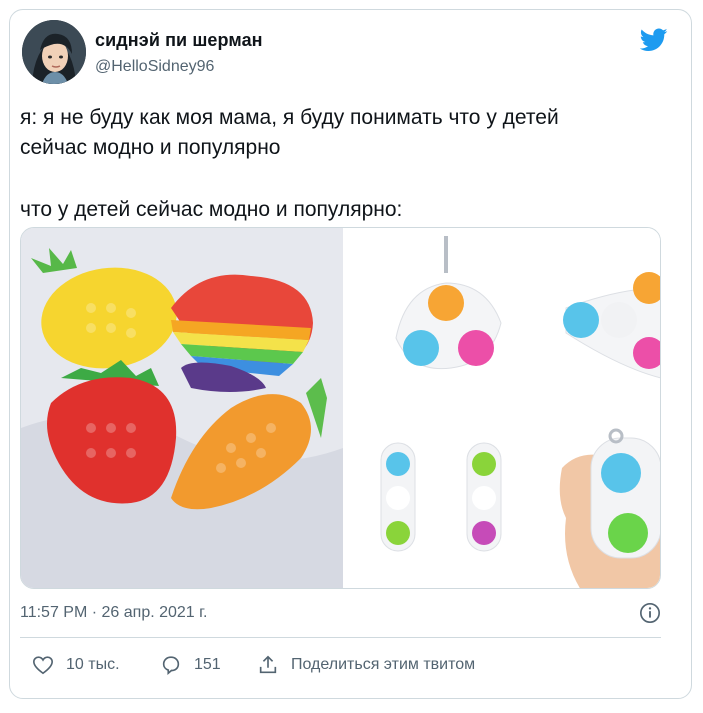  Describe the element at coordinates (650, 613) in the screenshot. I see `info-icon` at that location.